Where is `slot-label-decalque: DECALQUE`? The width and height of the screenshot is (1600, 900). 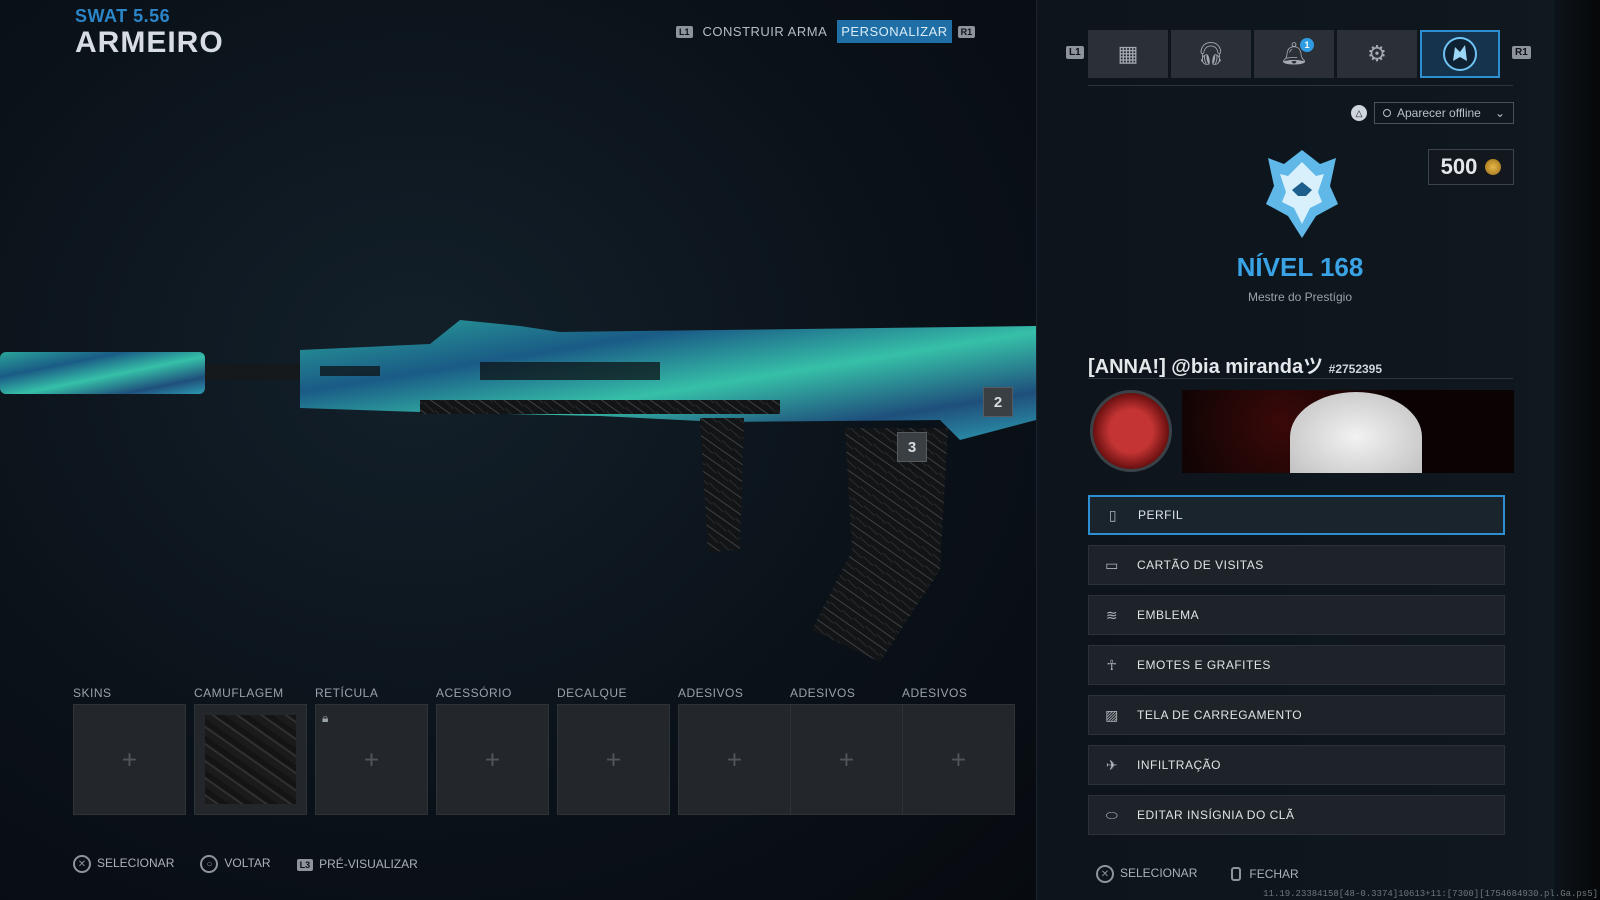
slot-label-decalque: DECALQUE is located at coordinates (592, 693).